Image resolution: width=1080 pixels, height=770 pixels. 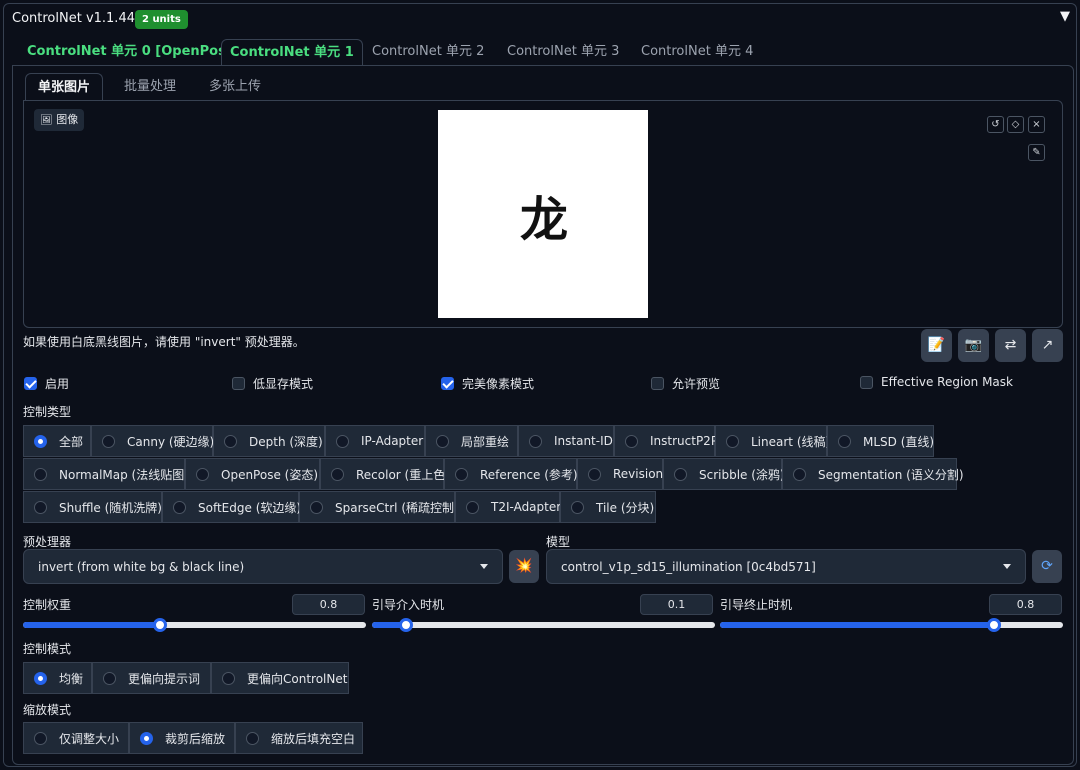 I want to click on checkbox-pixel-perfect: 完美像素模式, so click(x=487, y=383).